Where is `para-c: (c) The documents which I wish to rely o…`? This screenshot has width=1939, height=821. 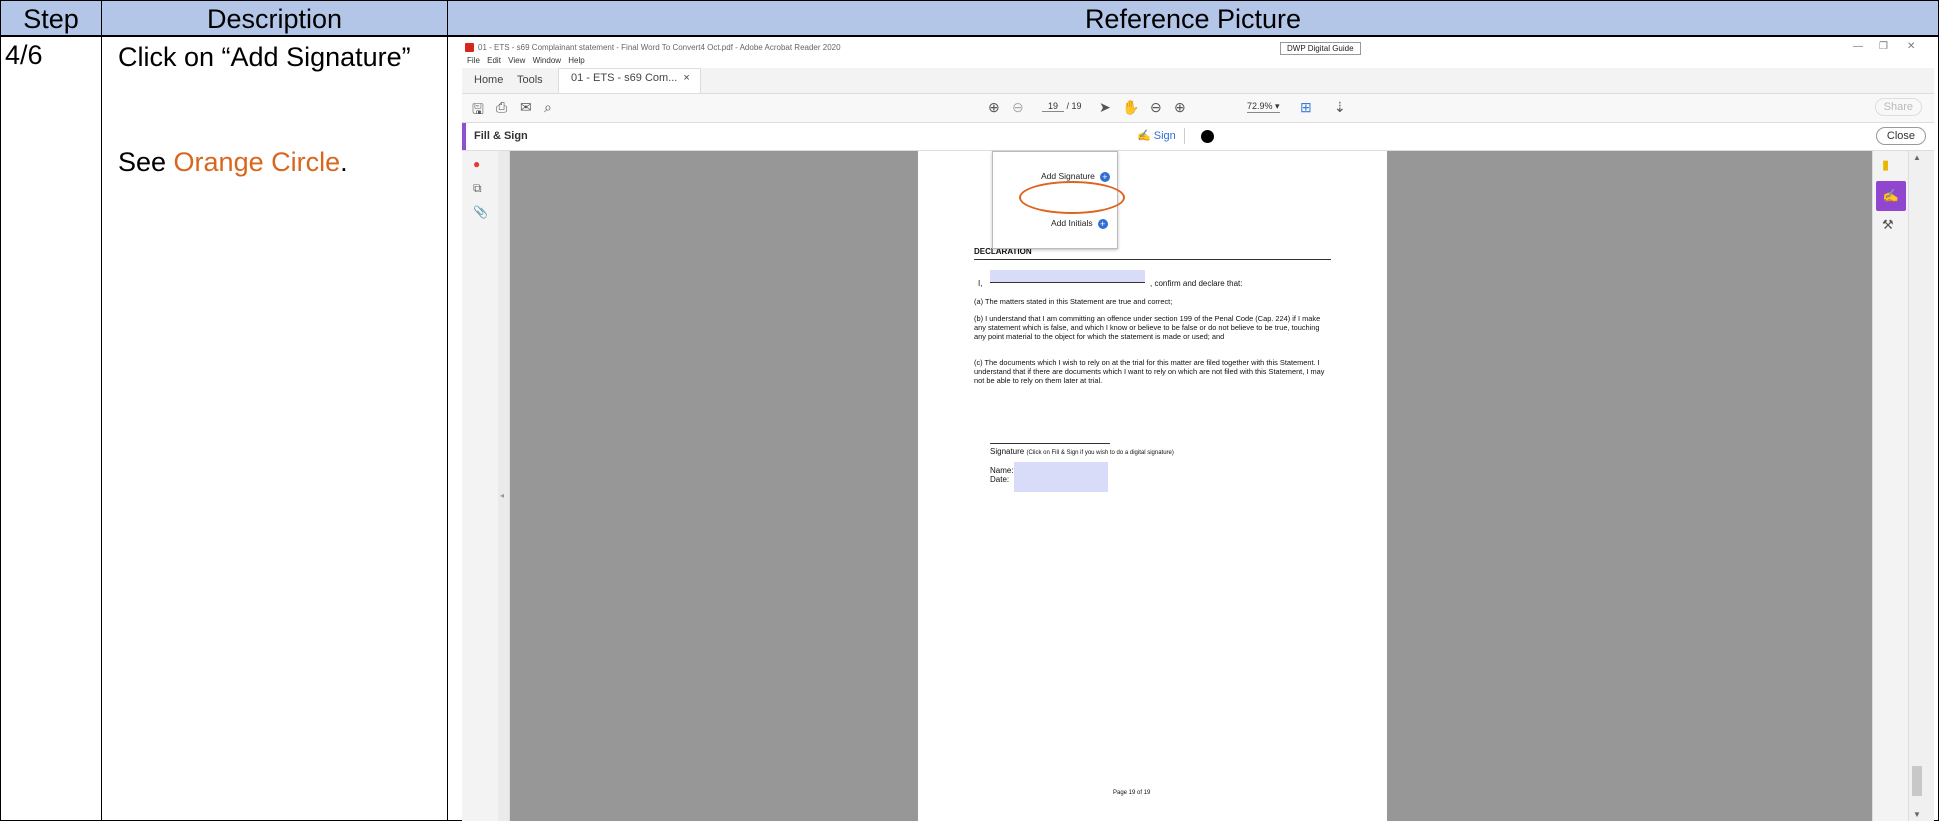 para-c: (c) The documents which I wish to rely o… is located at coordinates (1149, 371).